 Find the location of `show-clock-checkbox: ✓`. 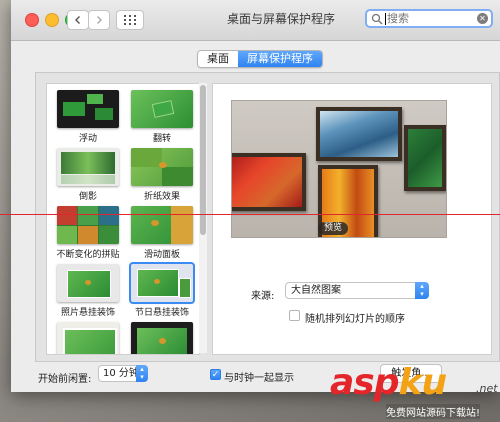

show-clock-checkbox: ✓ is located at coordinates (215, 374).